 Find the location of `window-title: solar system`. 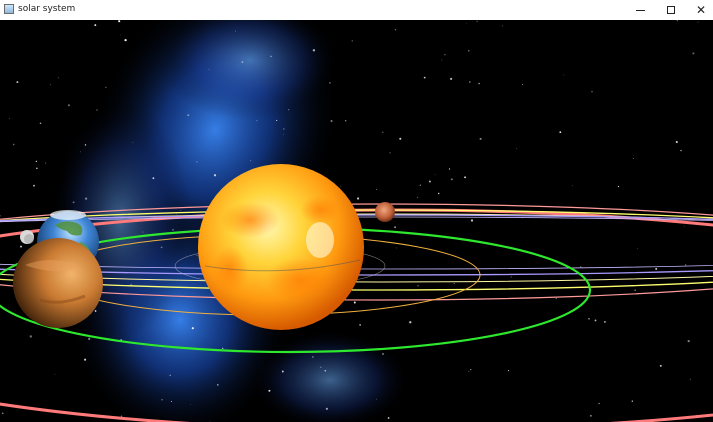

window-title: solar system is located at coordinates (47, 9).